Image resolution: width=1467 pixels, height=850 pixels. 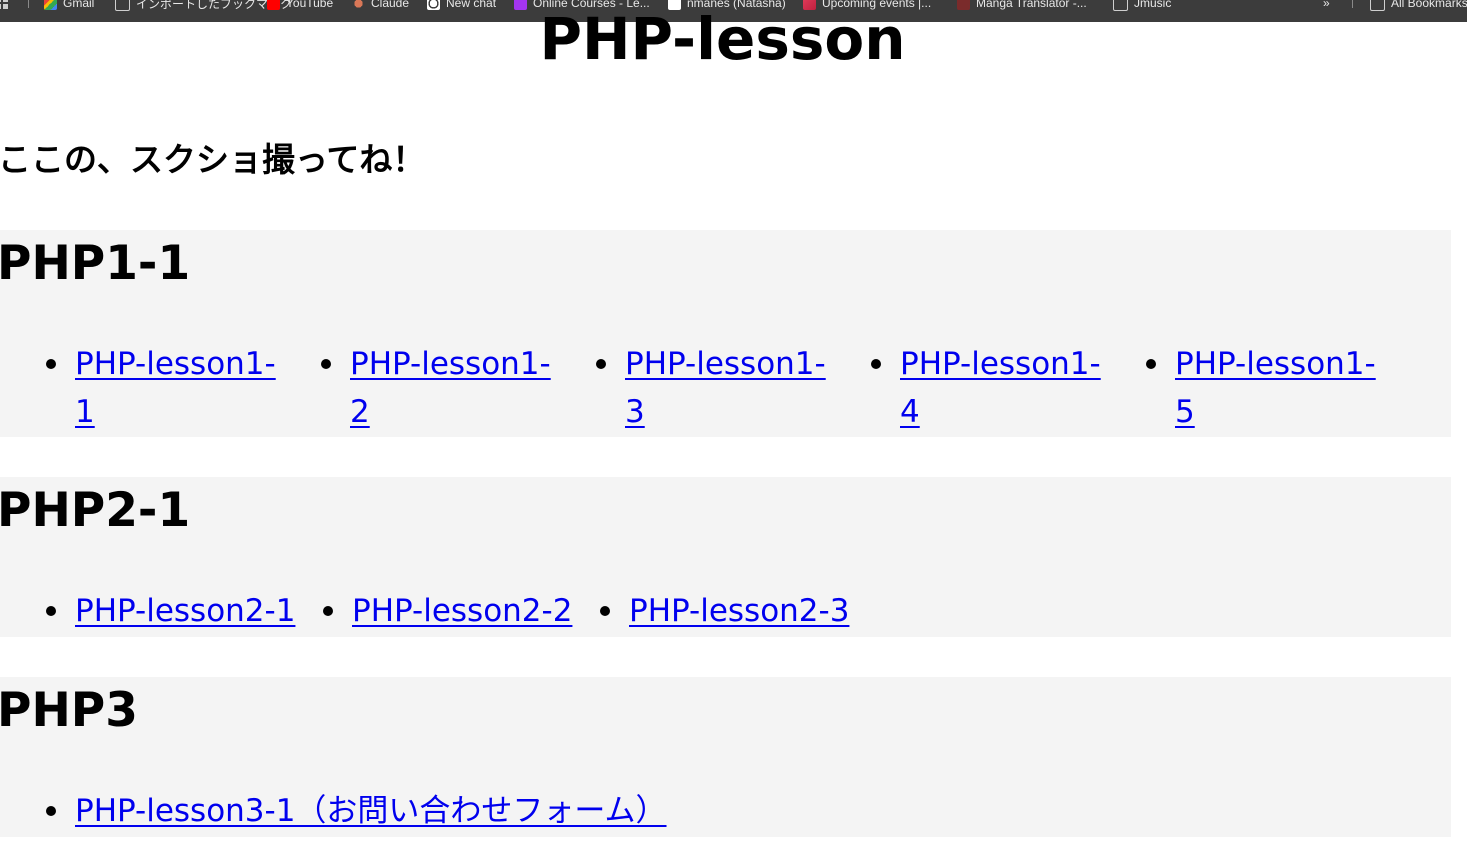 What do you see at coordinates (725, 388) in the screenshot?
I see `lesson-link-1-3: PHP-lesson1- 3` at bounding box center [725, 388].